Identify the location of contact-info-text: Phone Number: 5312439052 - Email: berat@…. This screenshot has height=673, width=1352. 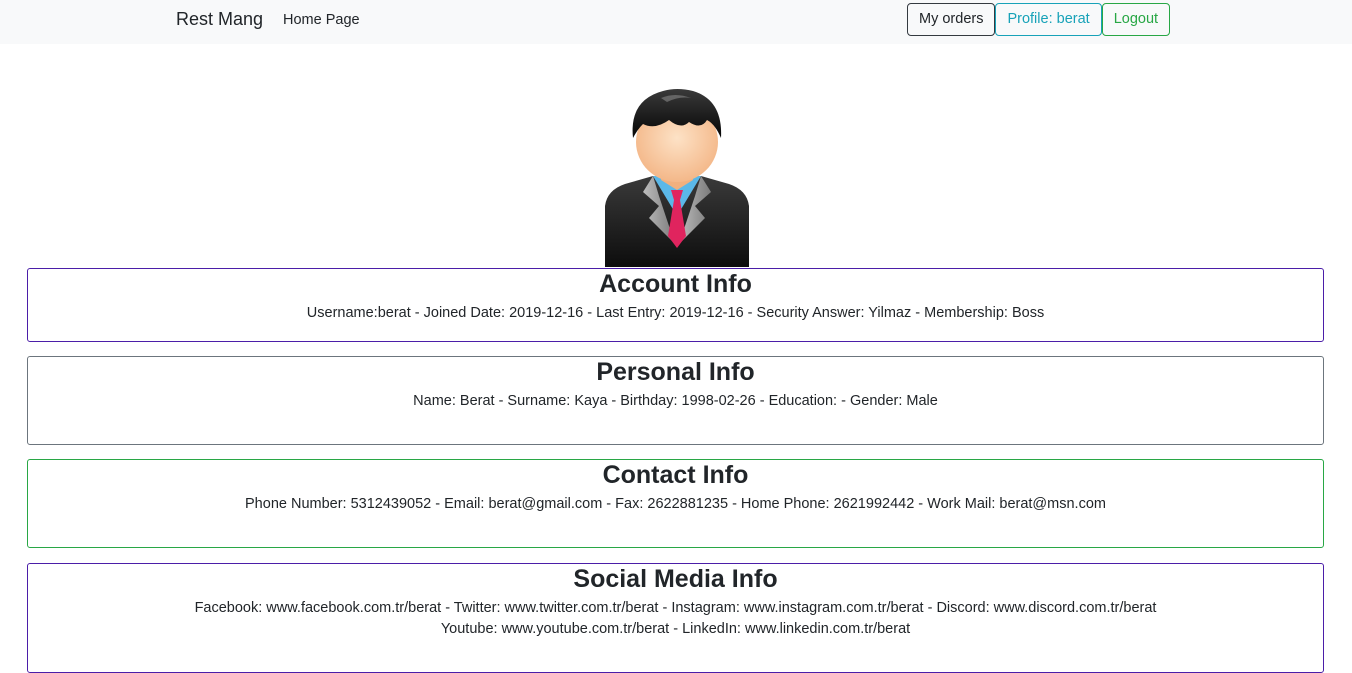
(675, 504).